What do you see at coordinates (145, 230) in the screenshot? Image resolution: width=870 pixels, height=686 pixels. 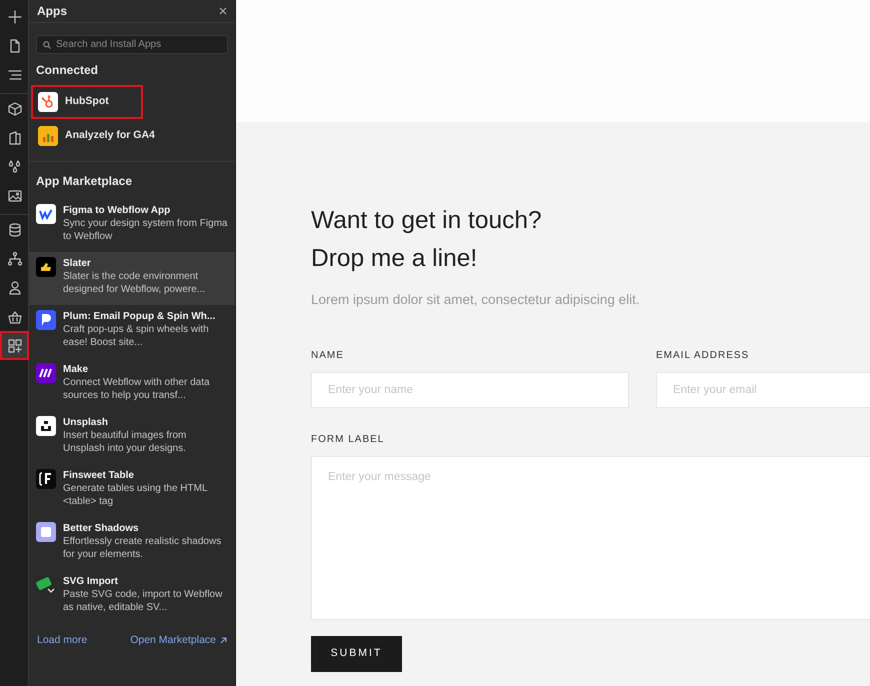 I see `app-description: Sync your design system from Figma to Webflow` at bounding box center [145, 230].